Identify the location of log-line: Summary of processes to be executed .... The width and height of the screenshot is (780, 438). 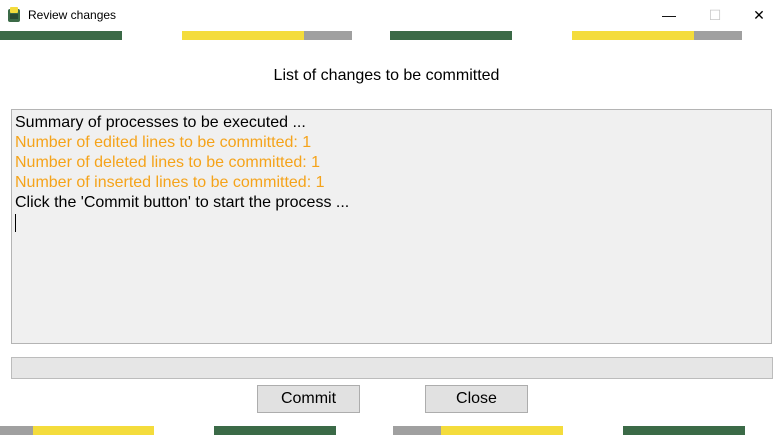
(160, 122).